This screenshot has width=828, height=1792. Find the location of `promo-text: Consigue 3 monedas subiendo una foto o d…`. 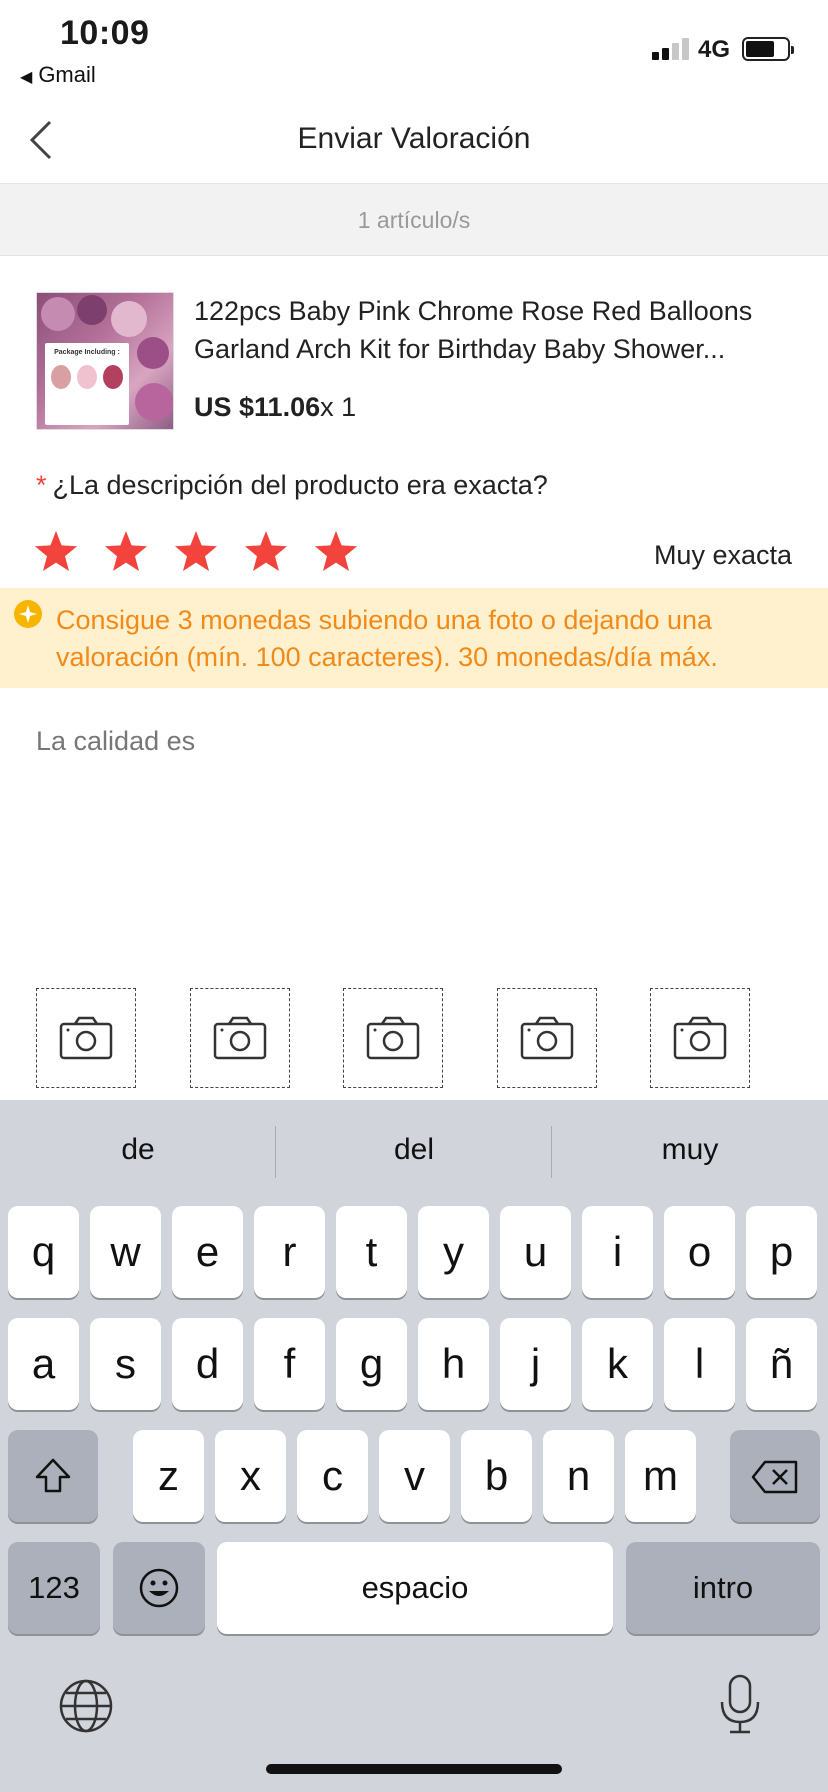

promo-text: Consigue 3 monedas subiendo una foto o d… is located at coordinates (387, 638).